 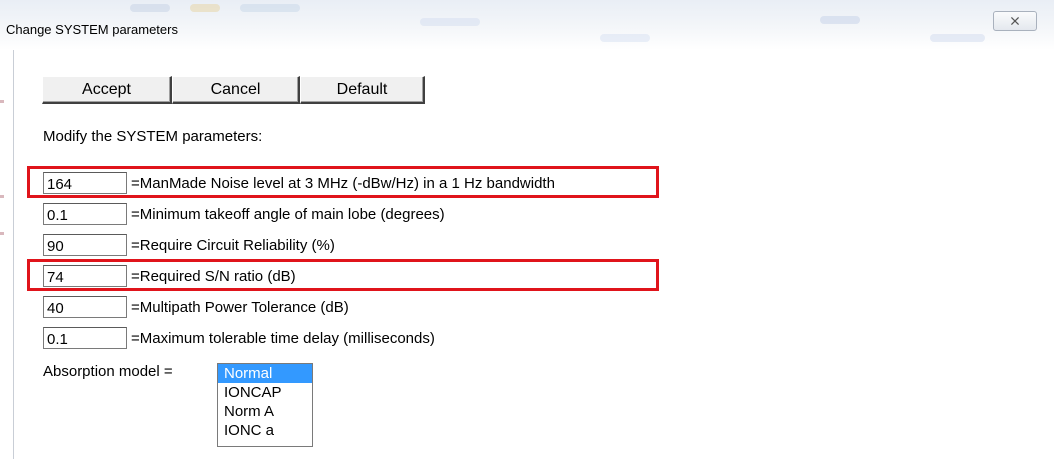 I want to click on param-row-reliability: =Require Circuit Reliability (%), so click(x=189, y=245).